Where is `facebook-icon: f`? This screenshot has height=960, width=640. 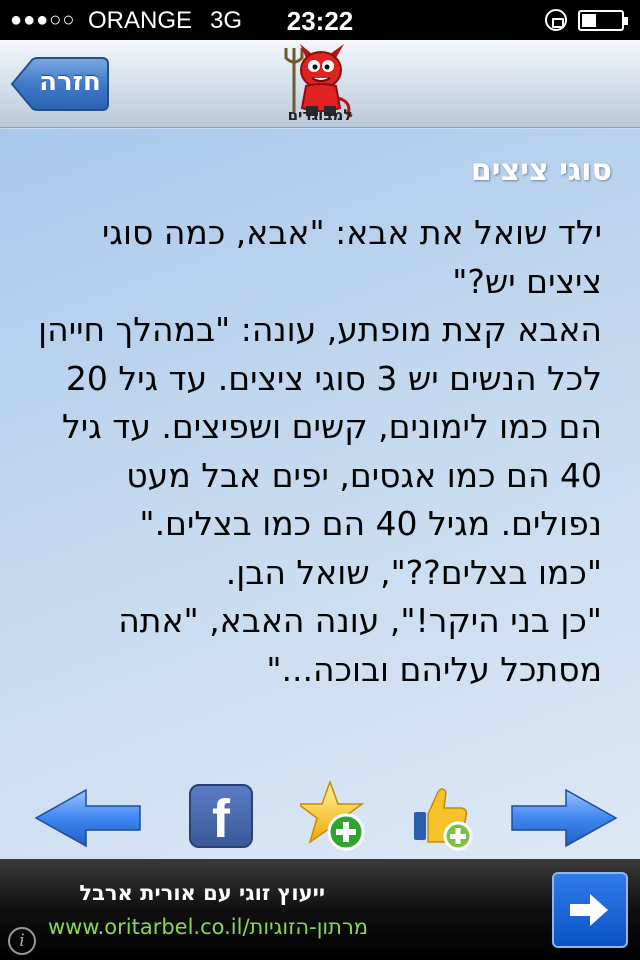 facebook-icon: f is located at coordinates (221, 819).